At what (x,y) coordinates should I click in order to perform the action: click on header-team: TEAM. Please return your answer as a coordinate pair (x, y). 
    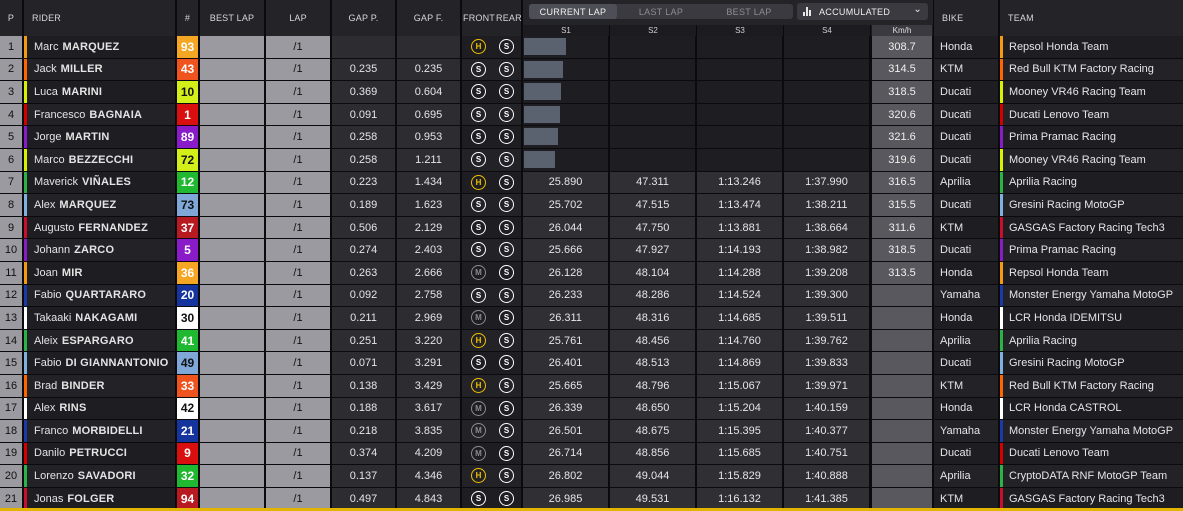
    Looking at the image, I should click on (1091, 18).